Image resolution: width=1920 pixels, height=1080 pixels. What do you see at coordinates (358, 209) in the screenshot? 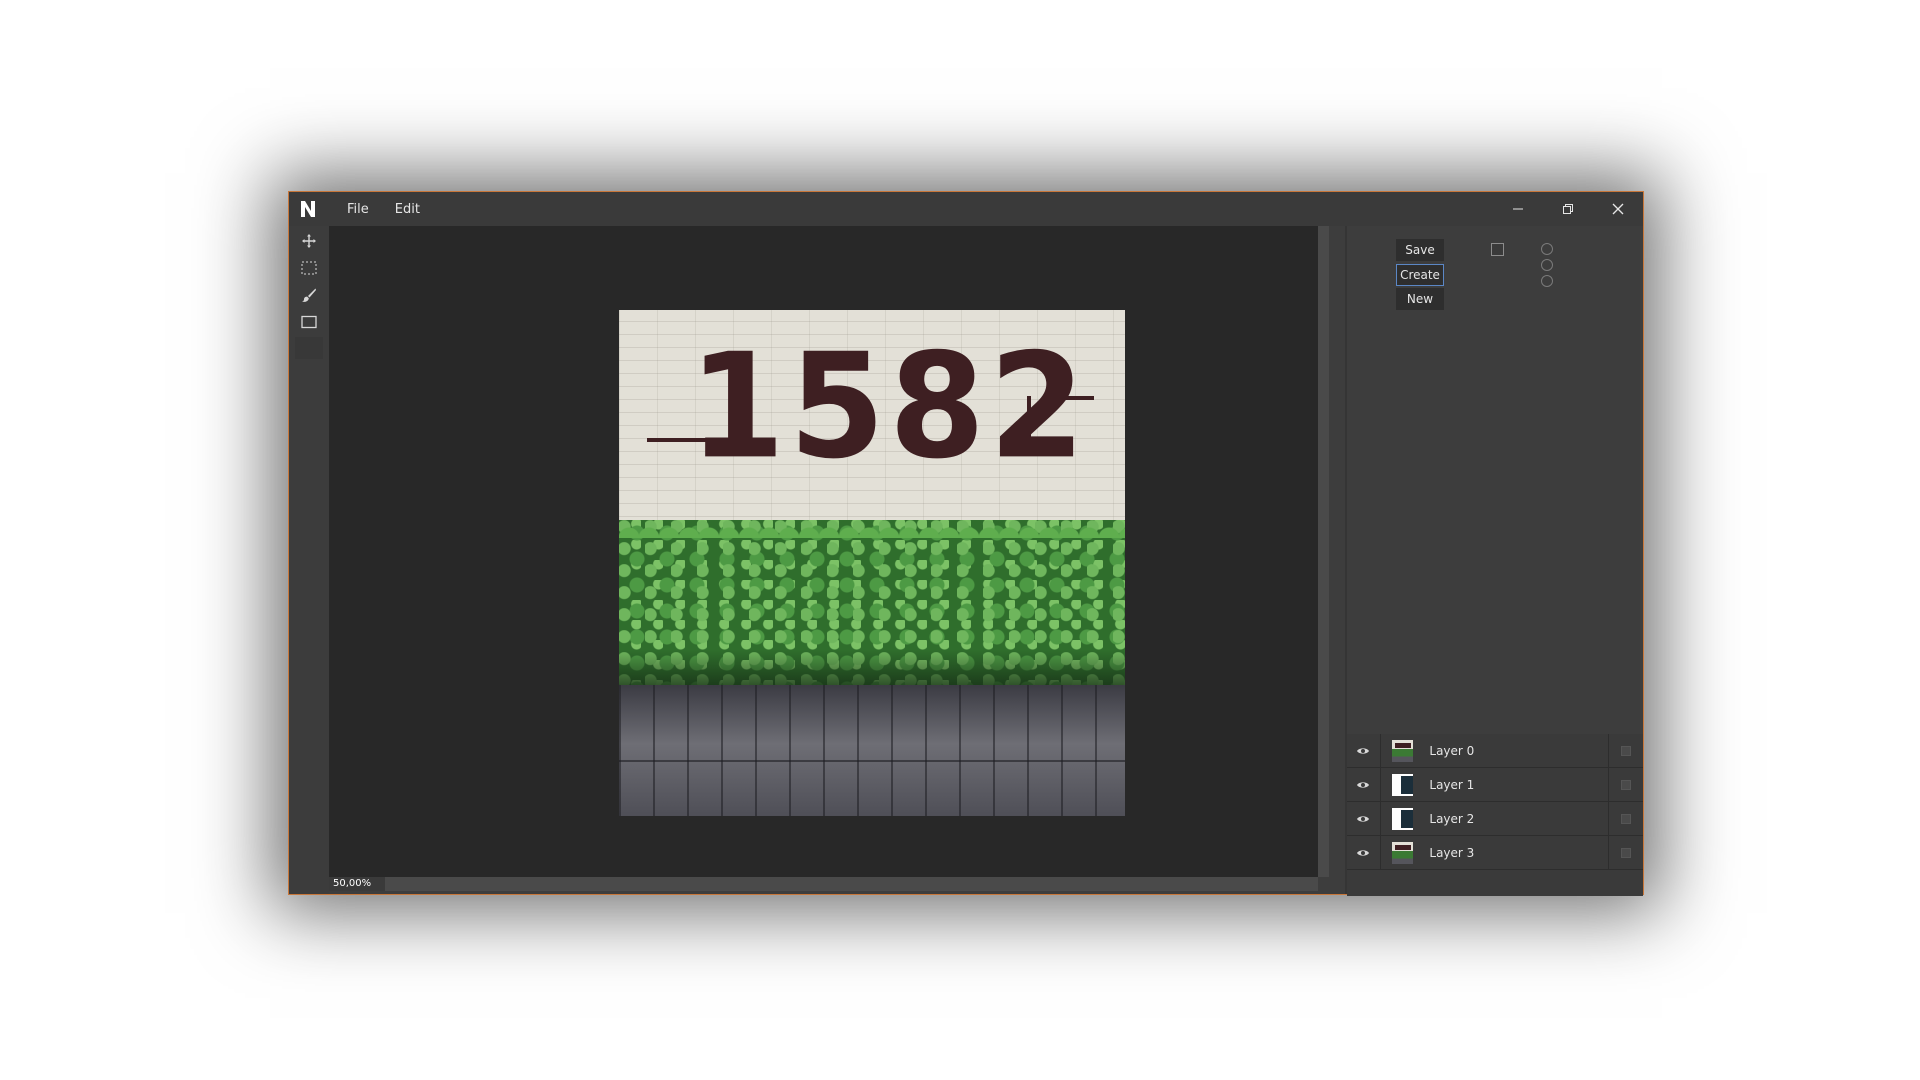
I see `menu-file: File` at bounding box center [358, 209].